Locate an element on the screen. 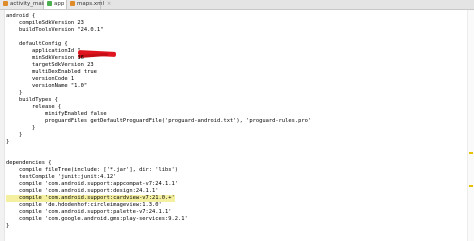 This screenshot has height=241, width=474. tab-maps: maps.xml × is located at coordinates (89, 4).